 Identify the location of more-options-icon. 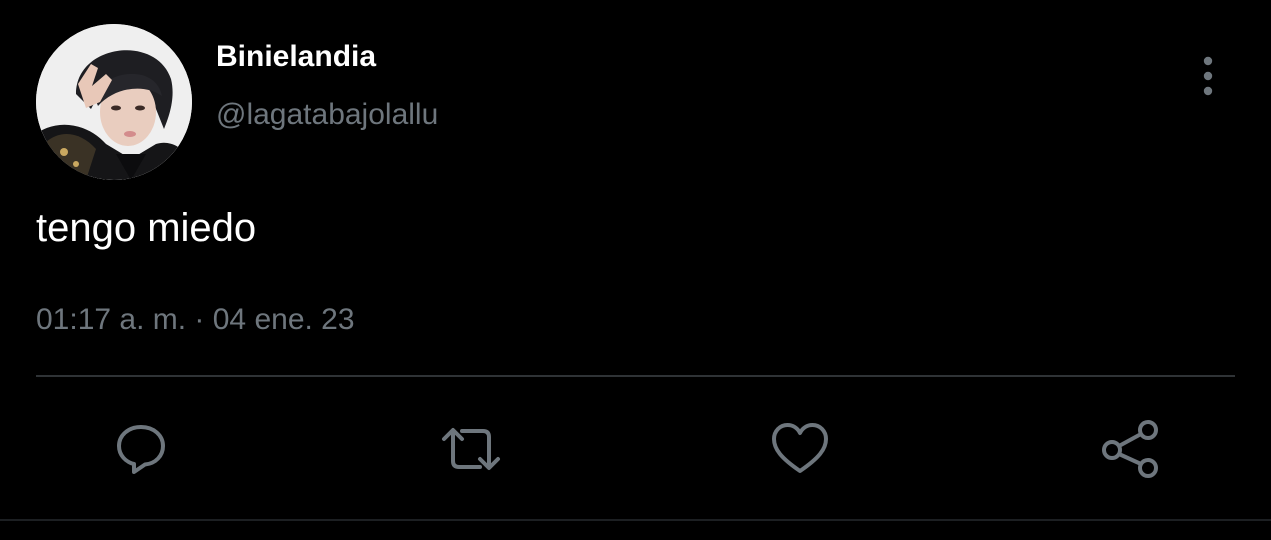
(1208, 76).